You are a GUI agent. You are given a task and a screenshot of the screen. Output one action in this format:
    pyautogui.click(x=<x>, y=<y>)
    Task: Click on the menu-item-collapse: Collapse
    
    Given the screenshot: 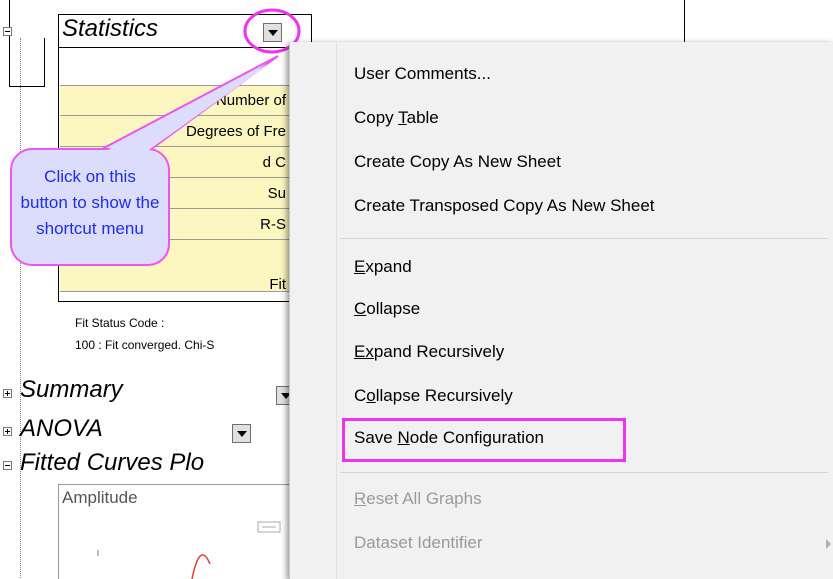 What is the action you would take?
    pyautogui.click(x=387, y=309)
    